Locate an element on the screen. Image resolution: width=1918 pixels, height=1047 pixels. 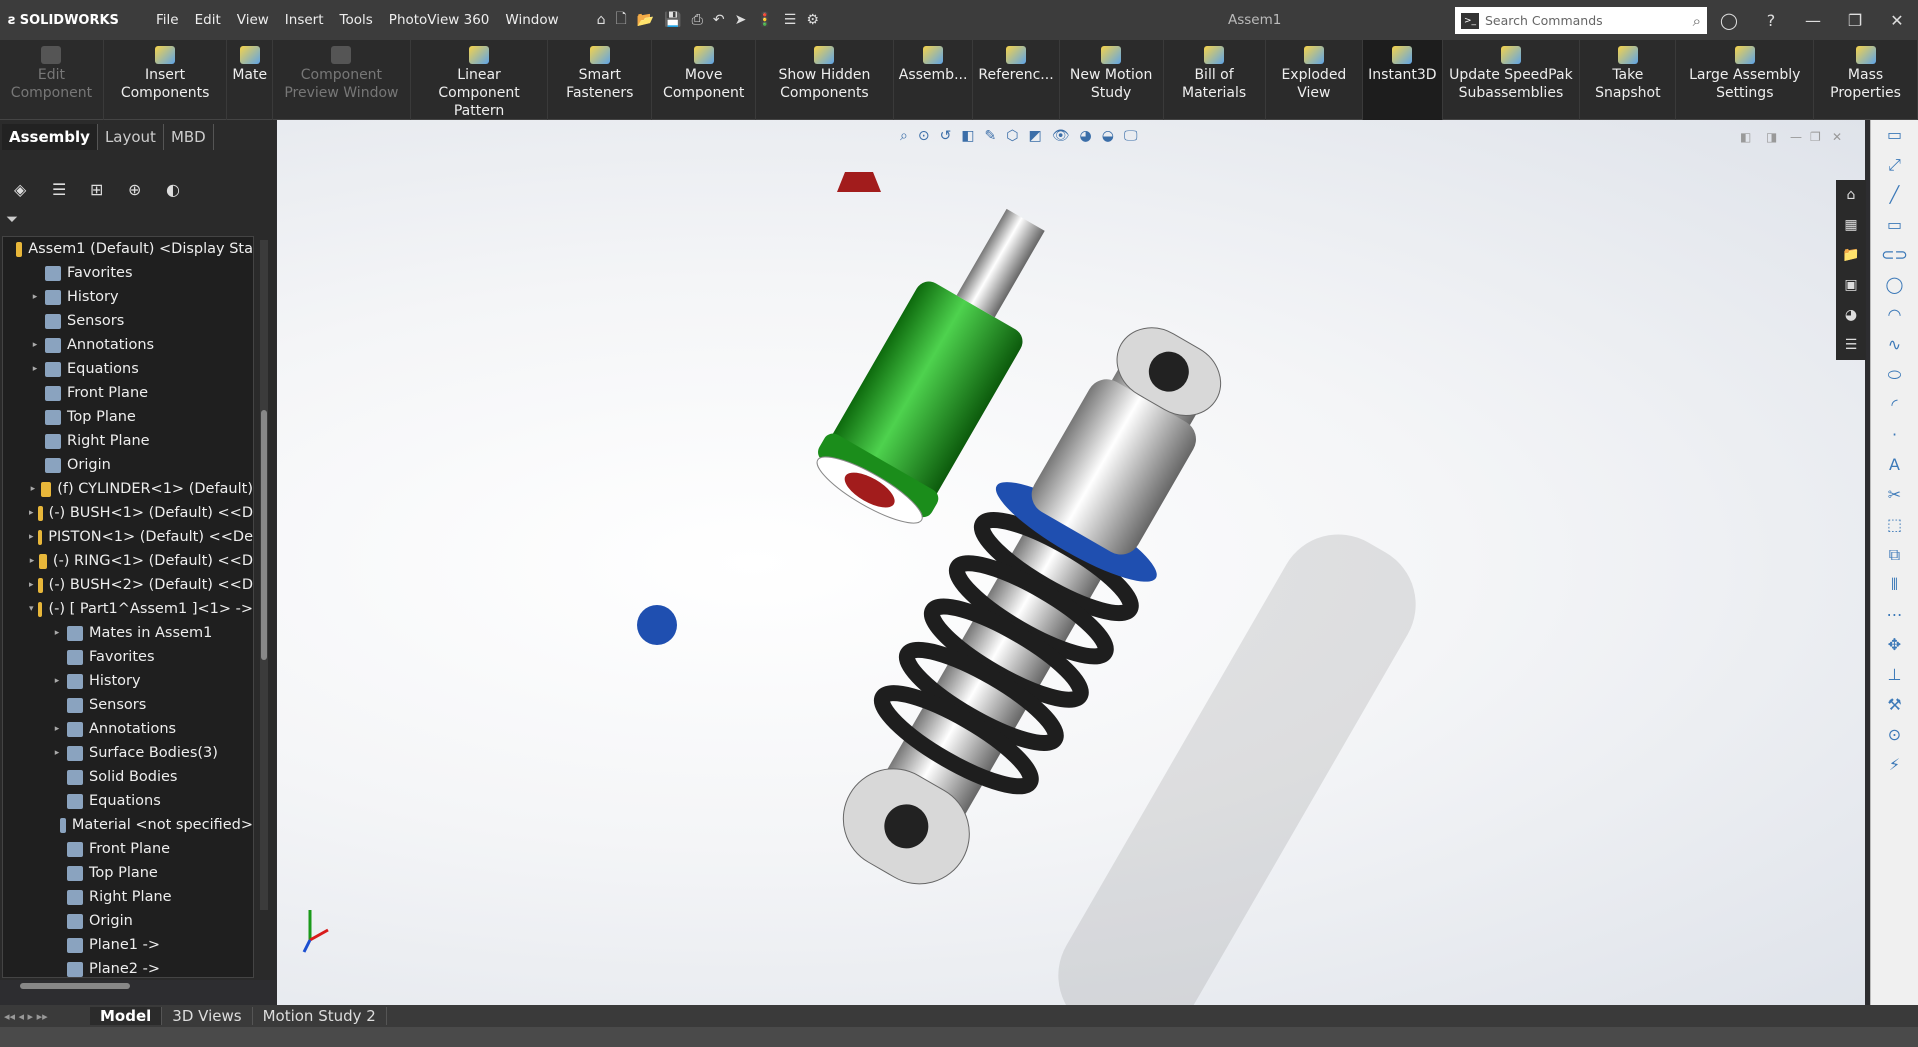
search-icon: ⌕ is located at coordinates (1697, 21).